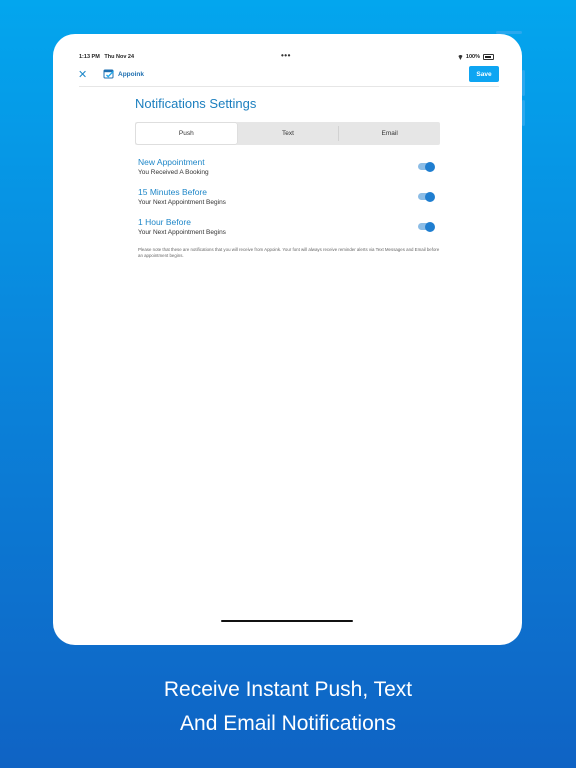 The height and width of the screenshot is (768, 576). I want to click on setting-new-appointment: New Appointment You Received A Booking, so click(288, 169).